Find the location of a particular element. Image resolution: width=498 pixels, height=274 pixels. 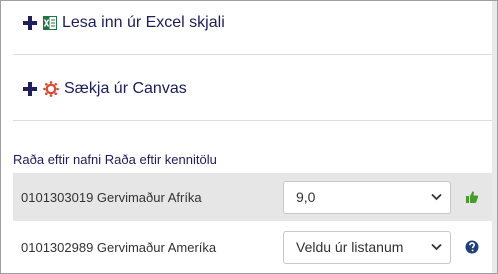

grade-value: 9,0 is located at coordinates (306, 197).